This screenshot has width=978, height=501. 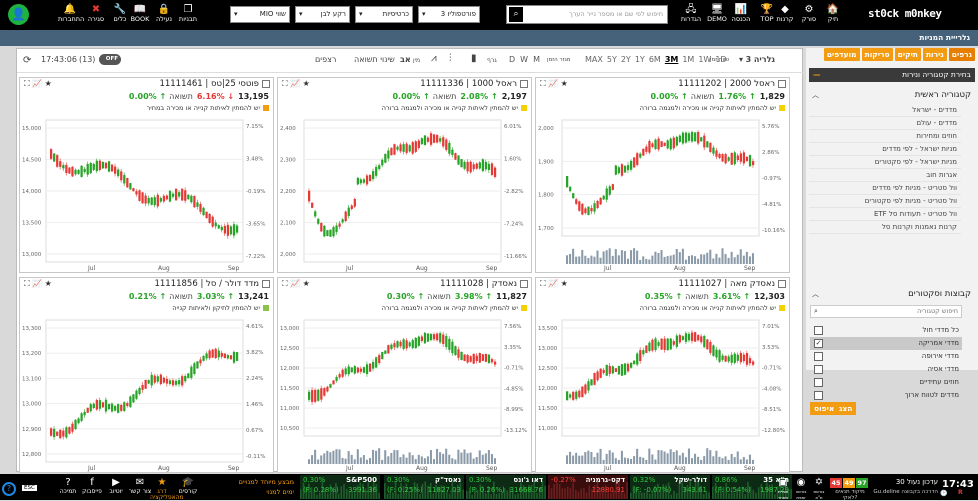 I want to click on category-item: מדדים - ישראל, so click(x=885, y=110).